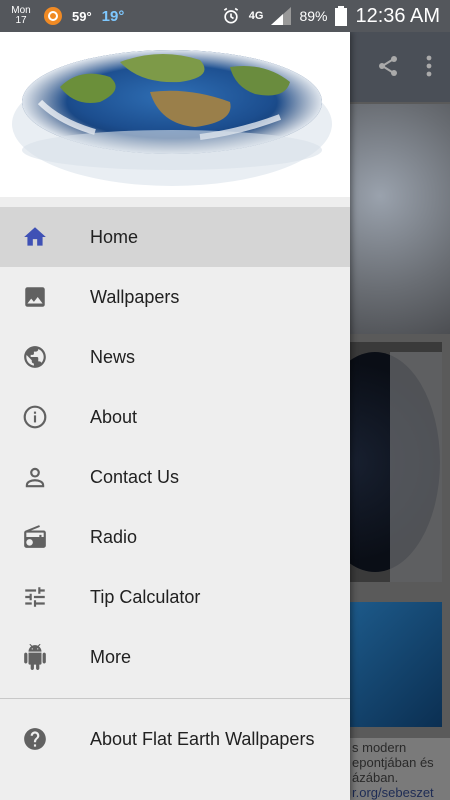 This screenshot has height=800, width=450. Describe the element at coordinates (113, 16) in the screenshot. I see `weather-temp-secondary: 19°` at that location.